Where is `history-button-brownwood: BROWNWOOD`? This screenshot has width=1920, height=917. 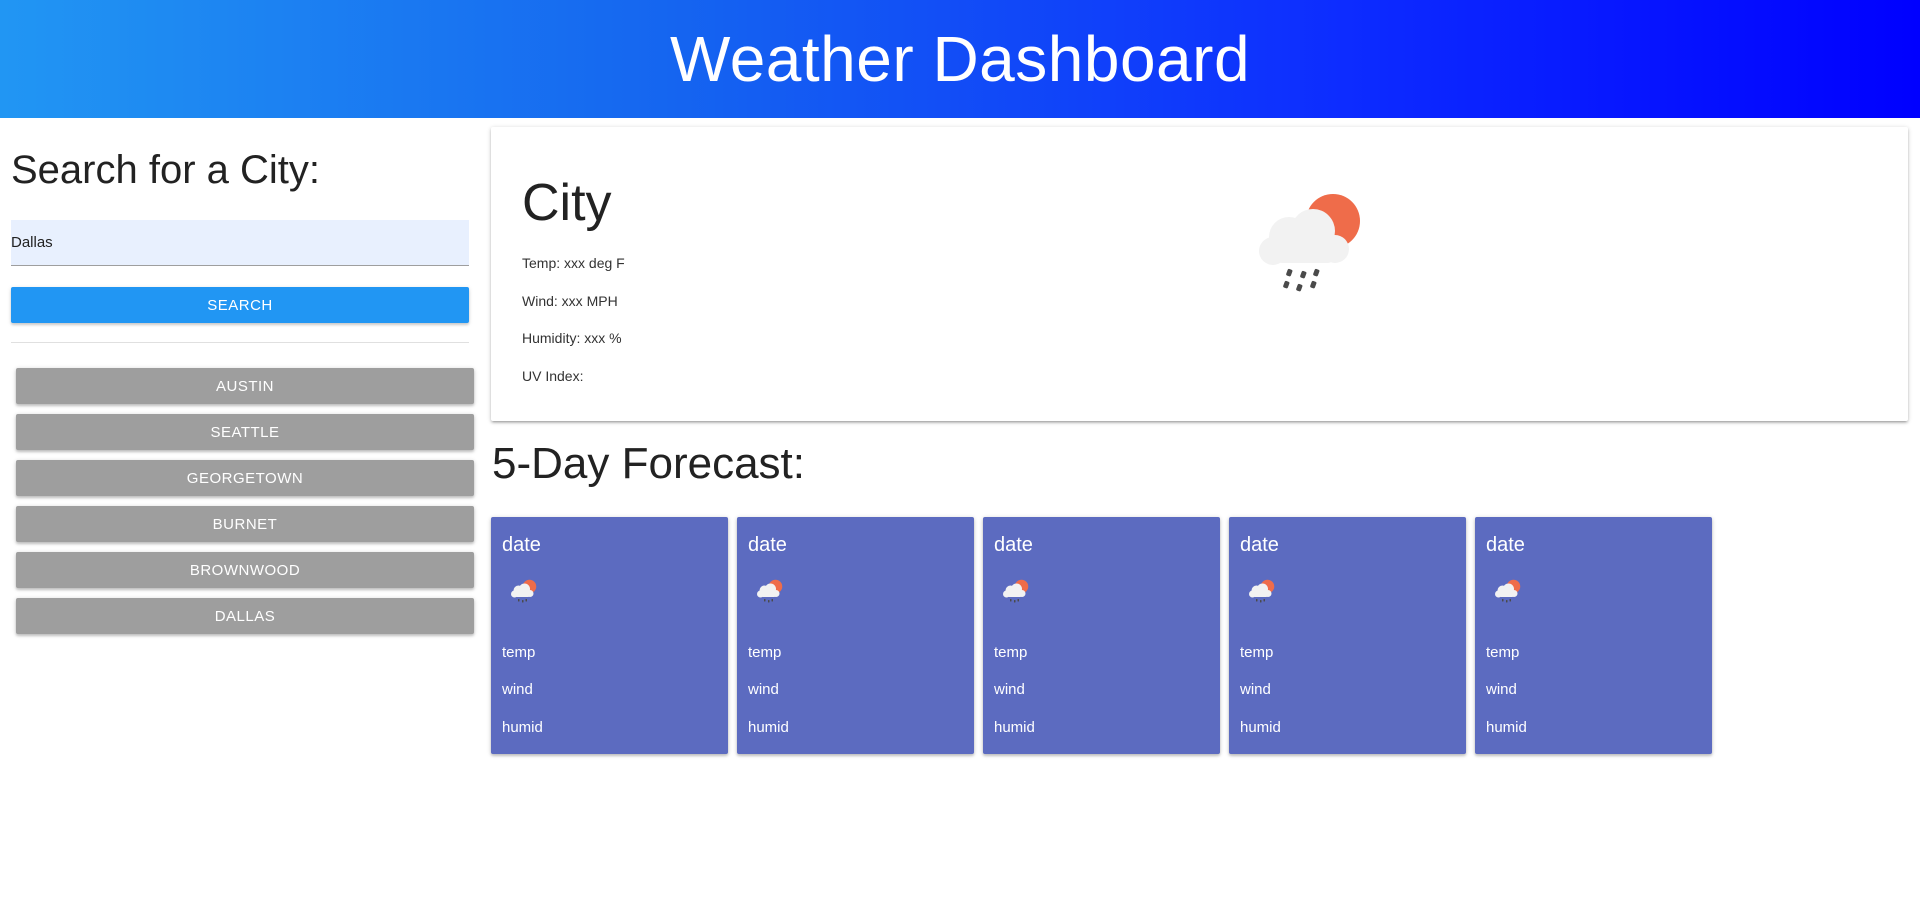
history-button-brownwood: BROWNWOOD is located at coordinates (245, 570).